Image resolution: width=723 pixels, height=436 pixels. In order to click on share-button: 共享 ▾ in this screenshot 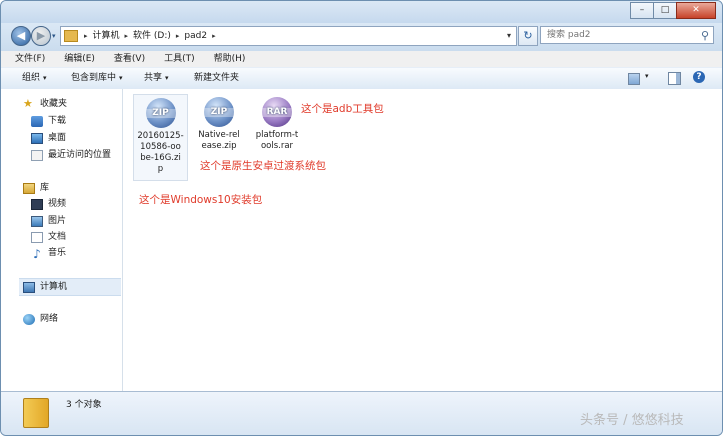, I will do `click(156, 78)`.